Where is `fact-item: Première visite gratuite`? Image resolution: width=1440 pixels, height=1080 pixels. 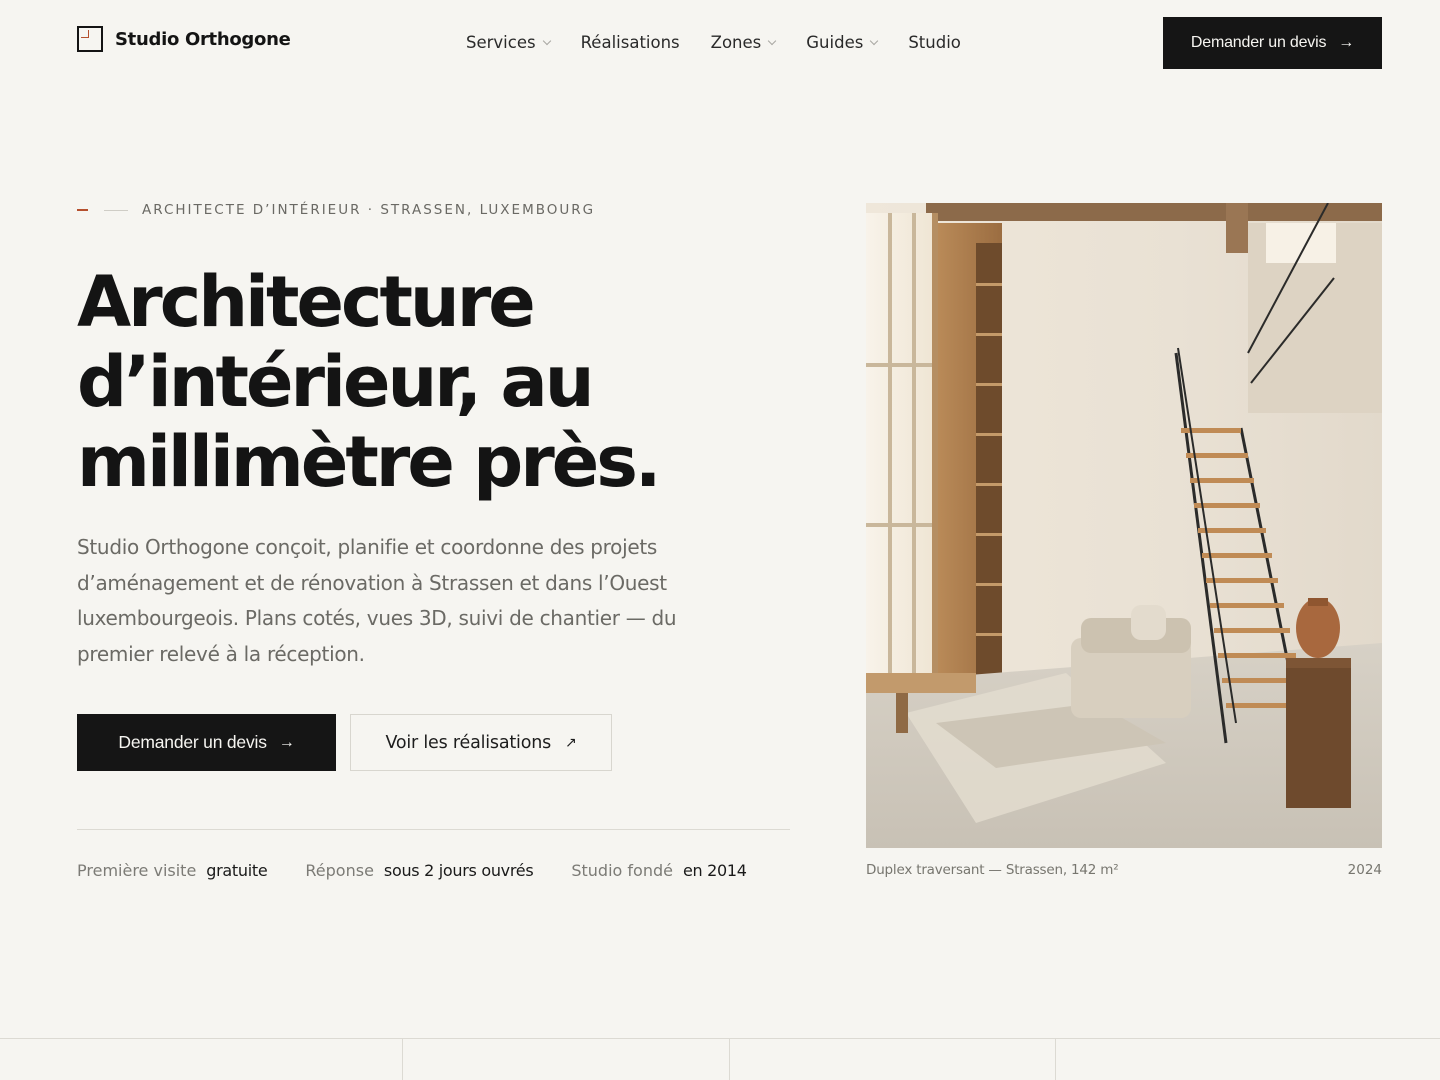 fact-item: Première visite gratuite is located at coordinates (172, 870).